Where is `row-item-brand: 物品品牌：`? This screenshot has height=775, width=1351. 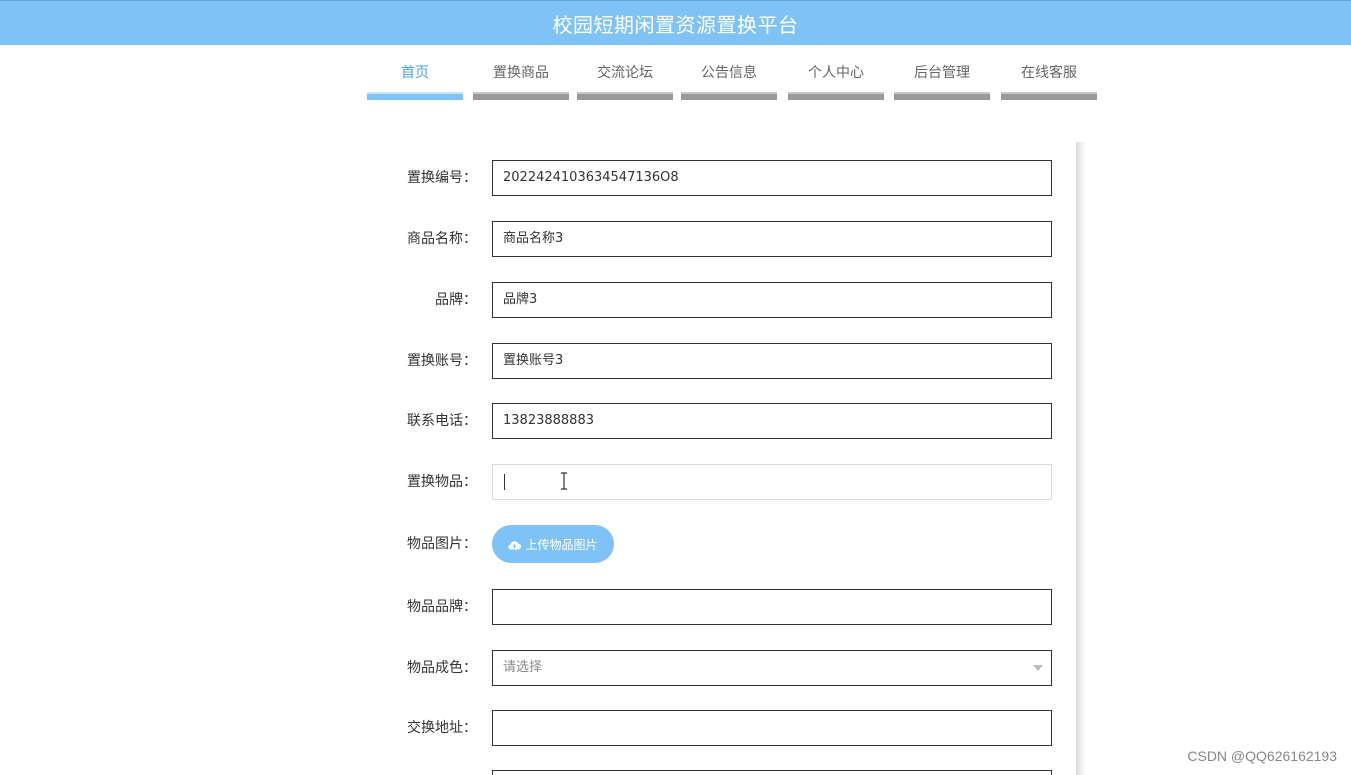 row-item-brand: 物品品牌： is located at coordinates (722, 607).